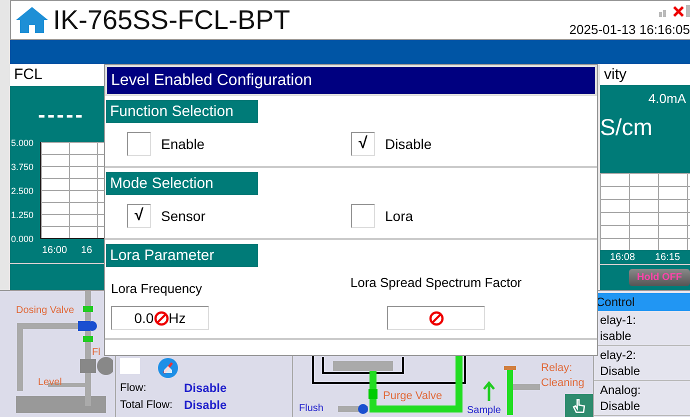 This screenshot has width=690, height=417. Describe the element at coordinates (436, 282) in the screenshot. I see `field-label: Lora Spread Spectrum Factor` at that location.